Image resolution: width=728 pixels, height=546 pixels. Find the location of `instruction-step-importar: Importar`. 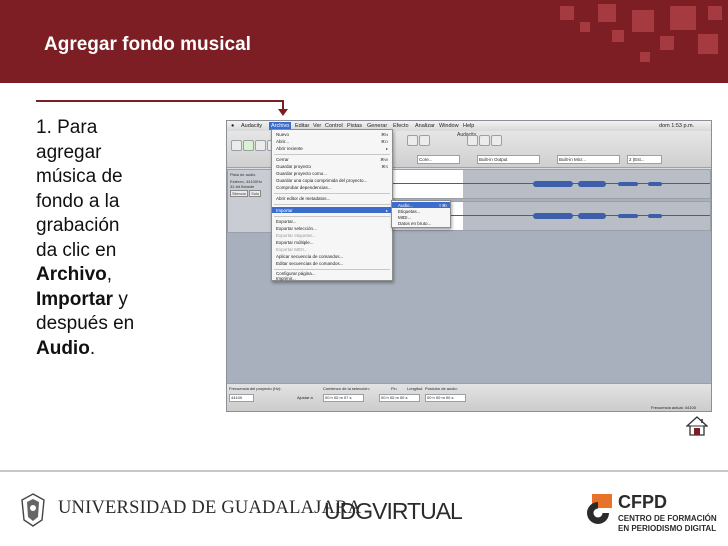

instruction-step-importar: Importar is located at coordinates (75, 299).